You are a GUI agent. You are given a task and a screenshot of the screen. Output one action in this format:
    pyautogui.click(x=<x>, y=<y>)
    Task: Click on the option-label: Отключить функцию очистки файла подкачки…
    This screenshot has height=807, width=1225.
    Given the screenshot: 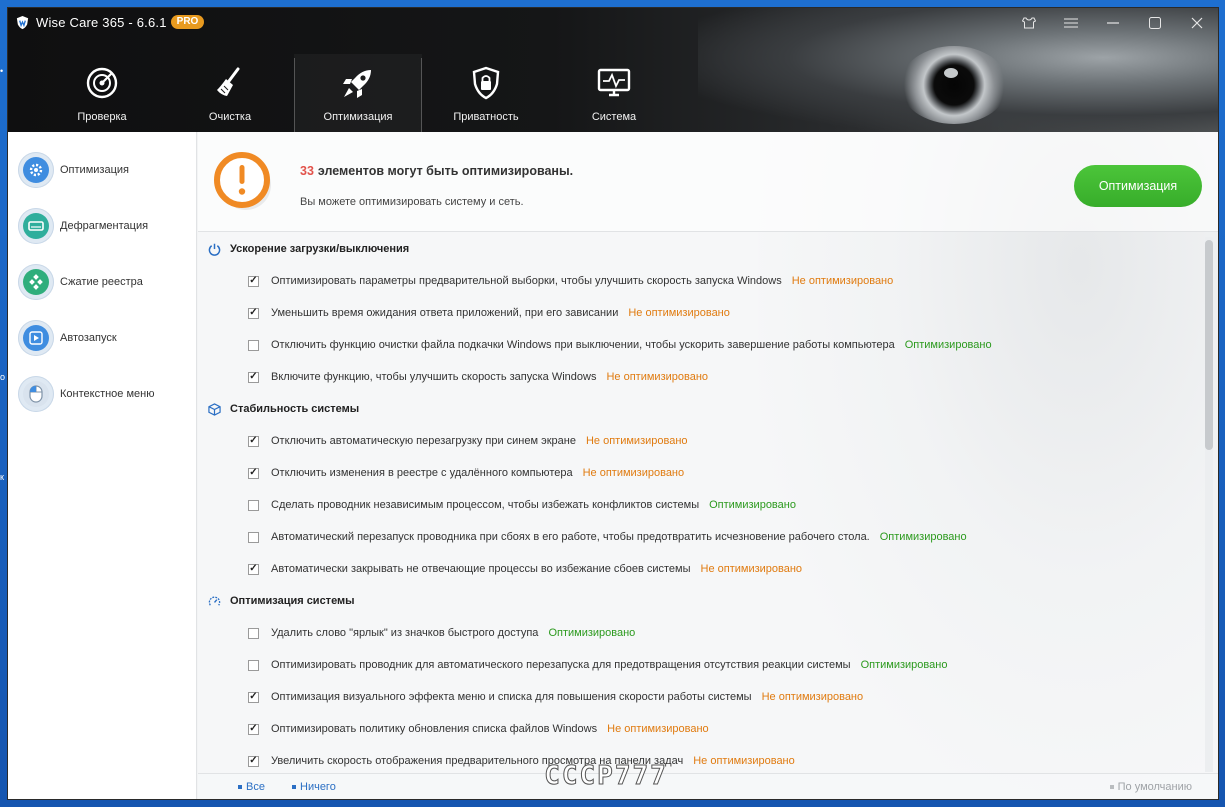 What is the action you would take?
    pyautogui.click(x=583, y=345)
    